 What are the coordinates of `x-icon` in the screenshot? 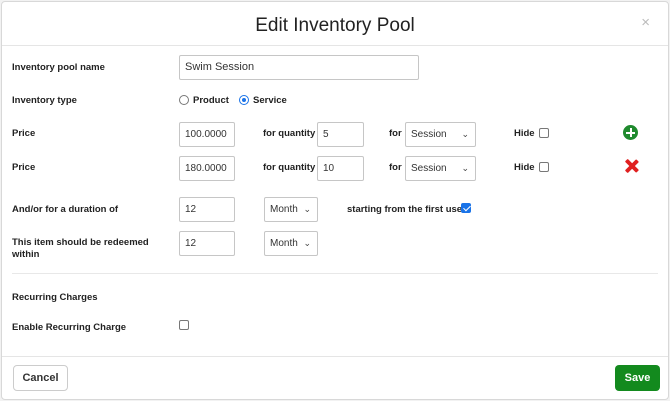 It's located at (631, 166).